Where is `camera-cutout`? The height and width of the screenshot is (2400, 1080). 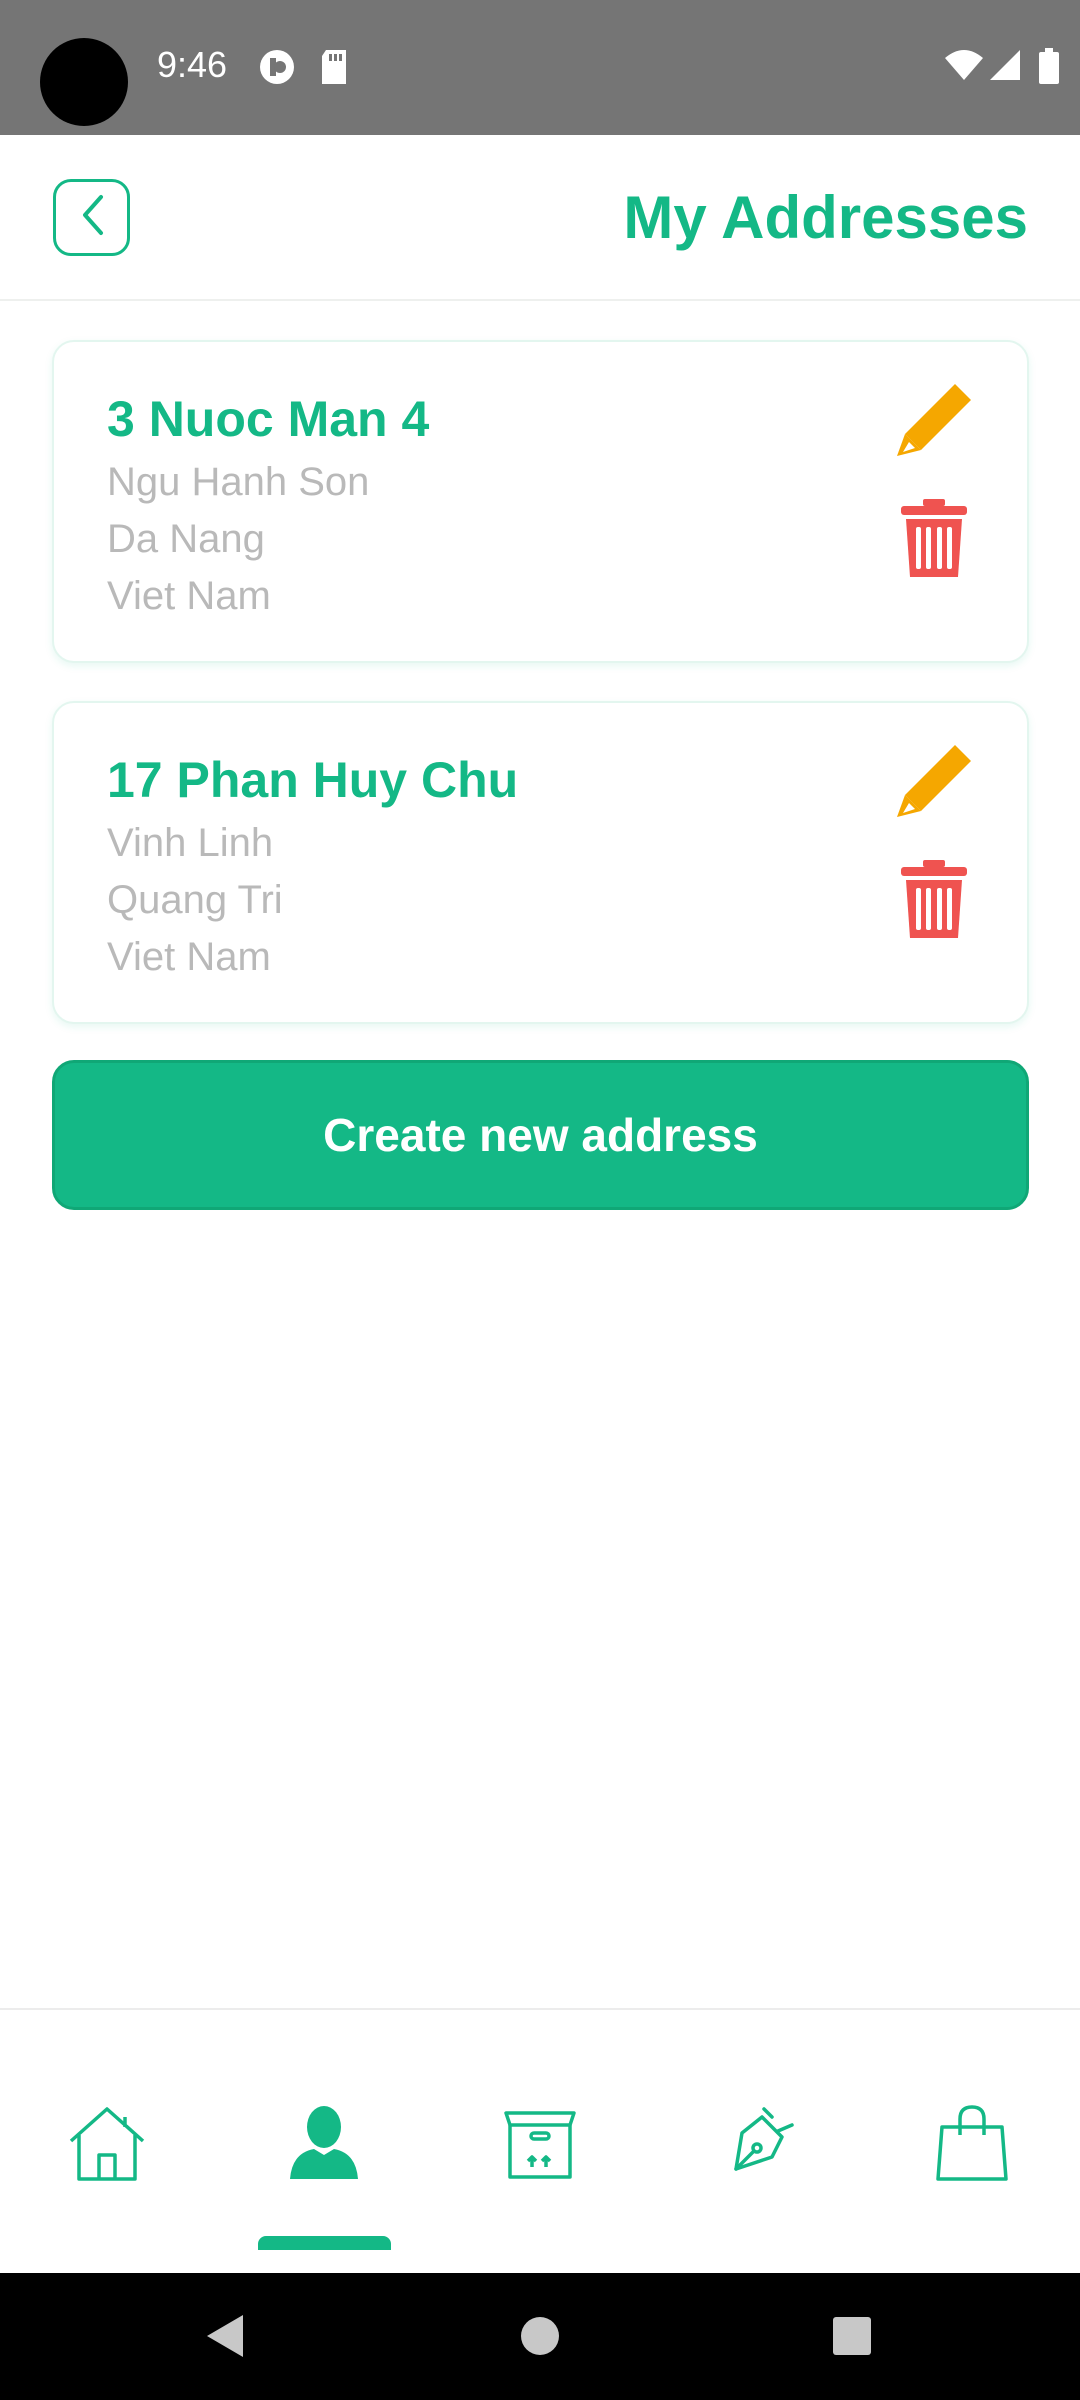 camera-cutout is located at coordinates (84, 82).